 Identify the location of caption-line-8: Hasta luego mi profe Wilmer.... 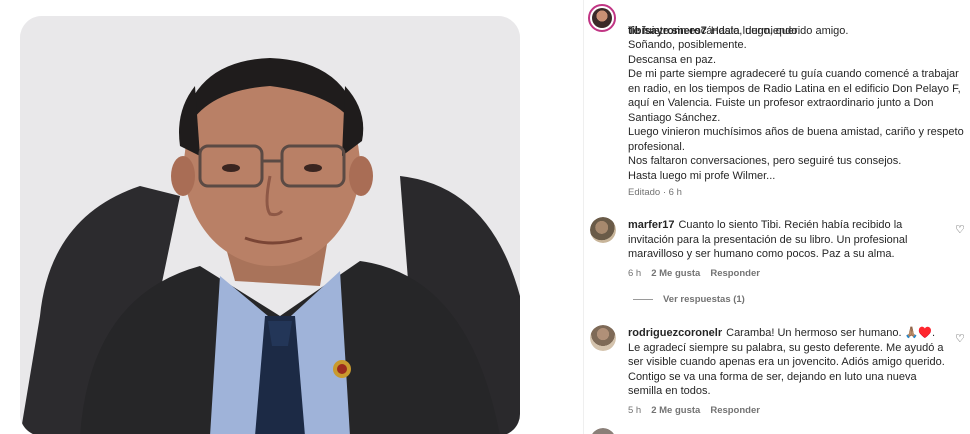
(702, 175).